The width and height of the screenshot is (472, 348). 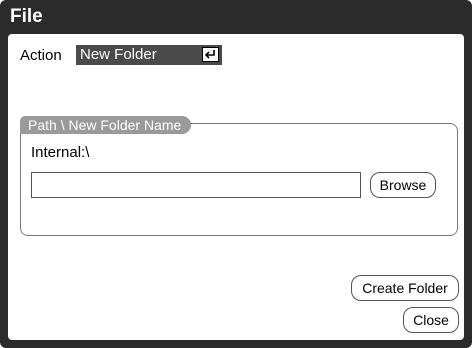 What do you see at coordinates (210, 54) in the screenshot?
I see `enter-icon` at bounding box center [210, 54].